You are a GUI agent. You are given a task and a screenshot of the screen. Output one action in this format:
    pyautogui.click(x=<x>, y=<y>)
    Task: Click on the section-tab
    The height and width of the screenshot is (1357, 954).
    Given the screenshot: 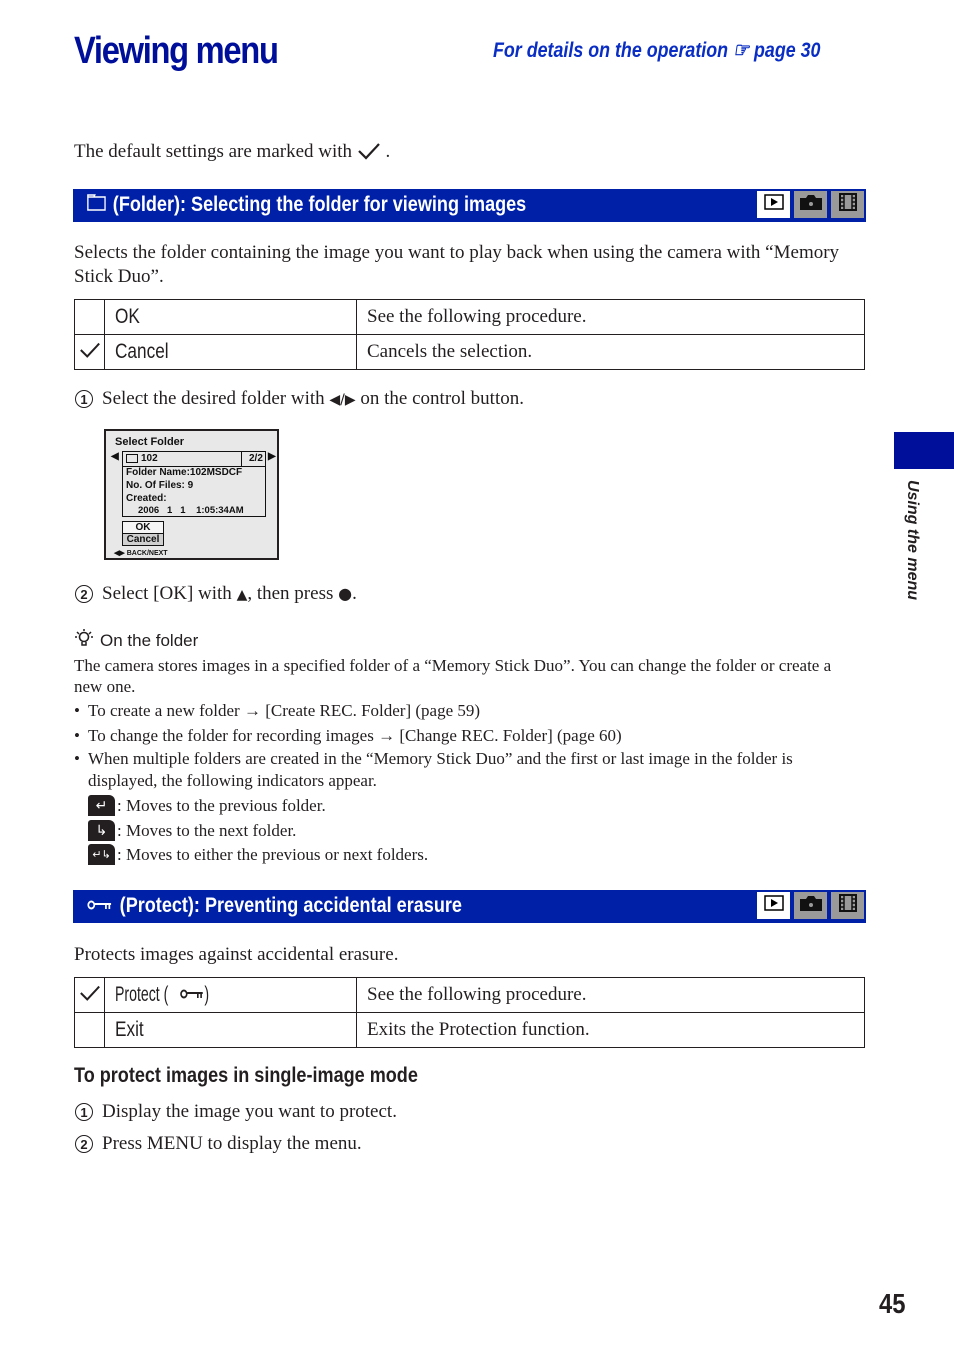 What is the action you would take?
    pyautogui.click(x=924, y=450)
    